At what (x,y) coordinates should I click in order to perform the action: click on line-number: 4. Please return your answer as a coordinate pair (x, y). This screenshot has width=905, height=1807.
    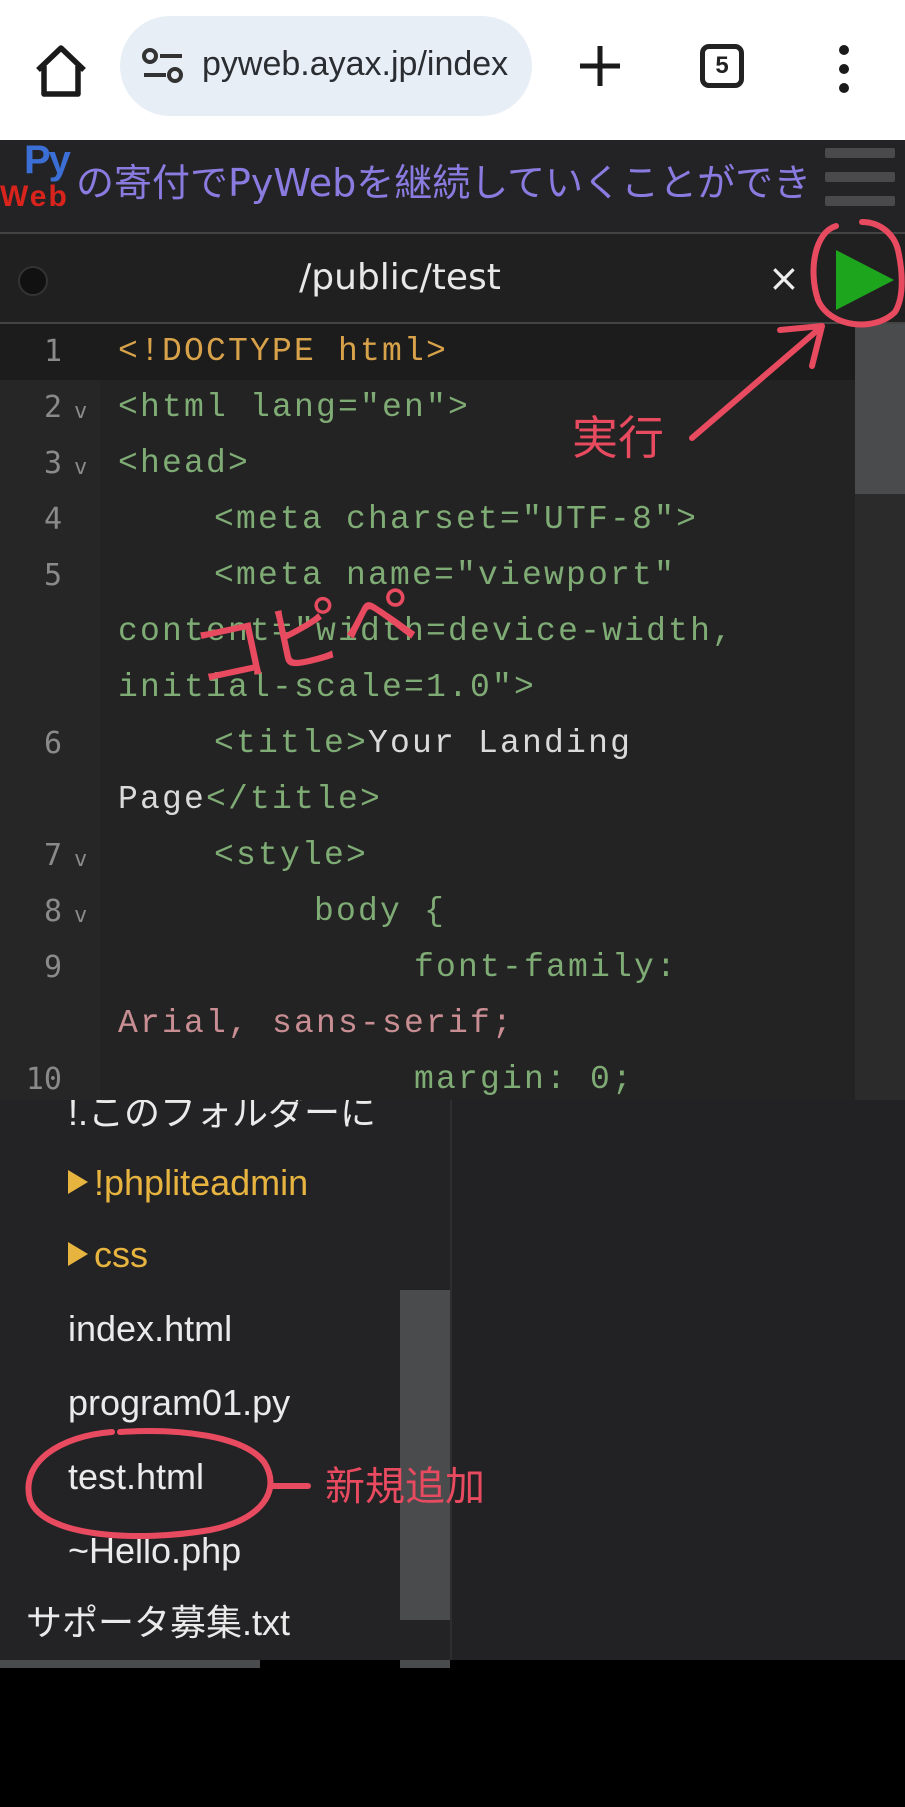
    Looking at the image, I should click on (52, 519).